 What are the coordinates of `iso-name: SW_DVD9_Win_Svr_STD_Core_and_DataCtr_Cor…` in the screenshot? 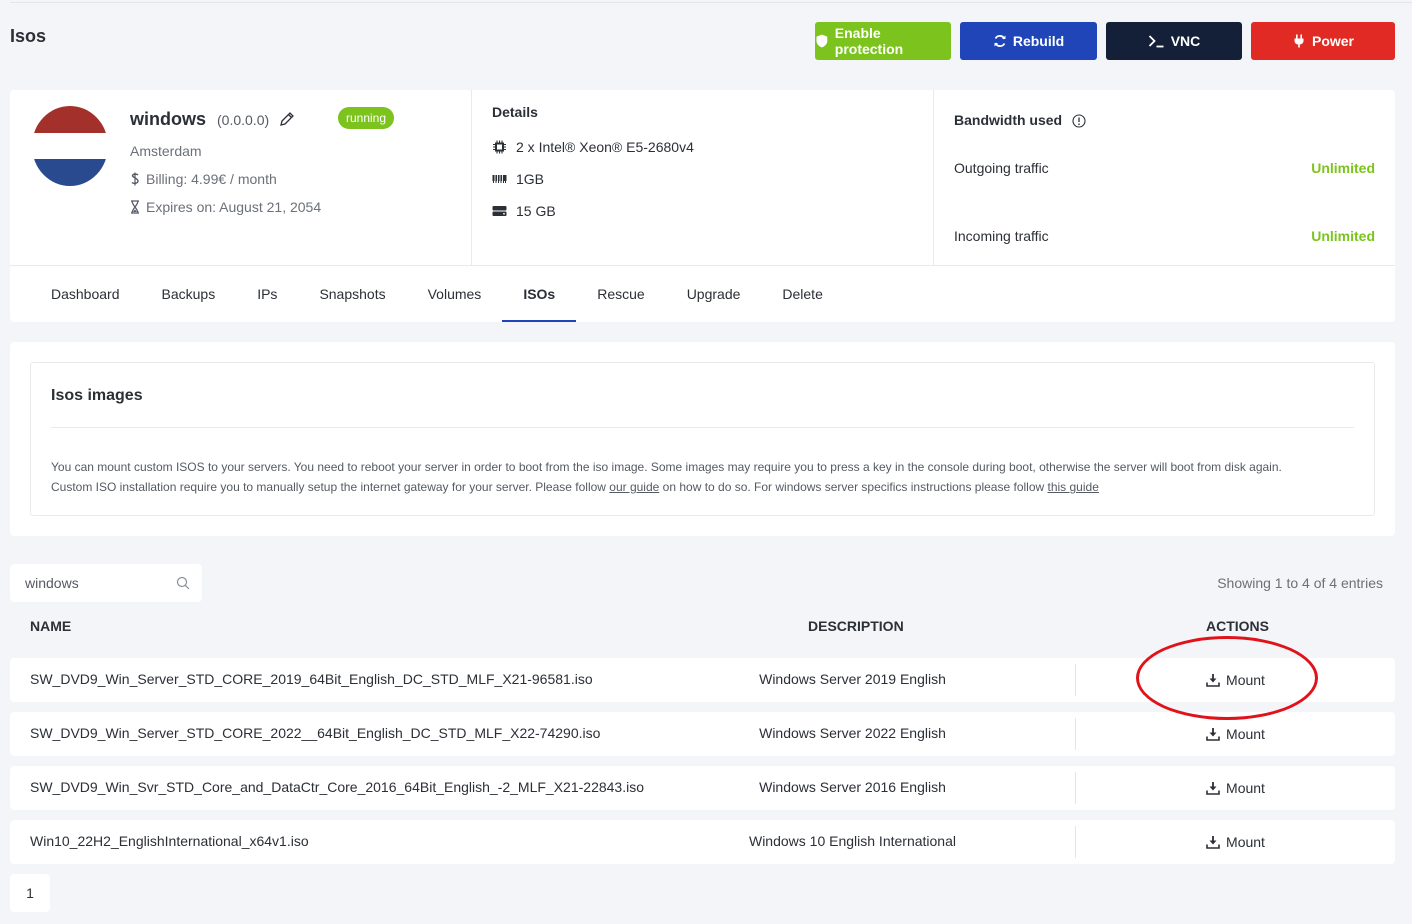 It's located at (337, 787).